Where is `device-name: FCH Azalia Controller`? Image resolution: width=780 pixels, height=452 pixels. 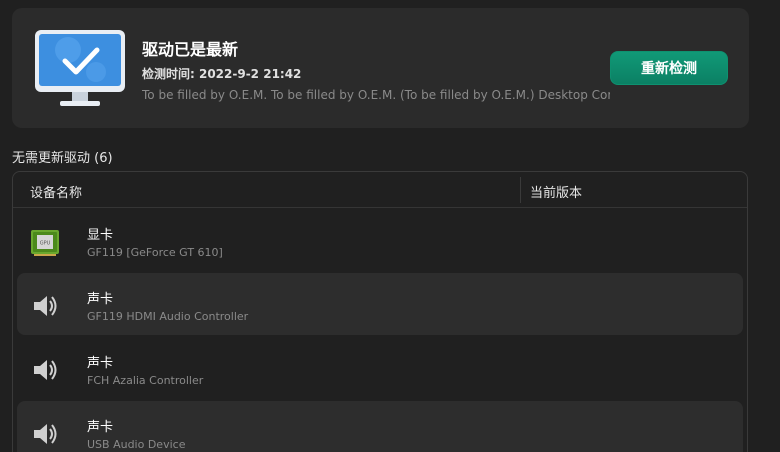
device-name: FCH Azalia Controller is located at coordinates (145, 380).